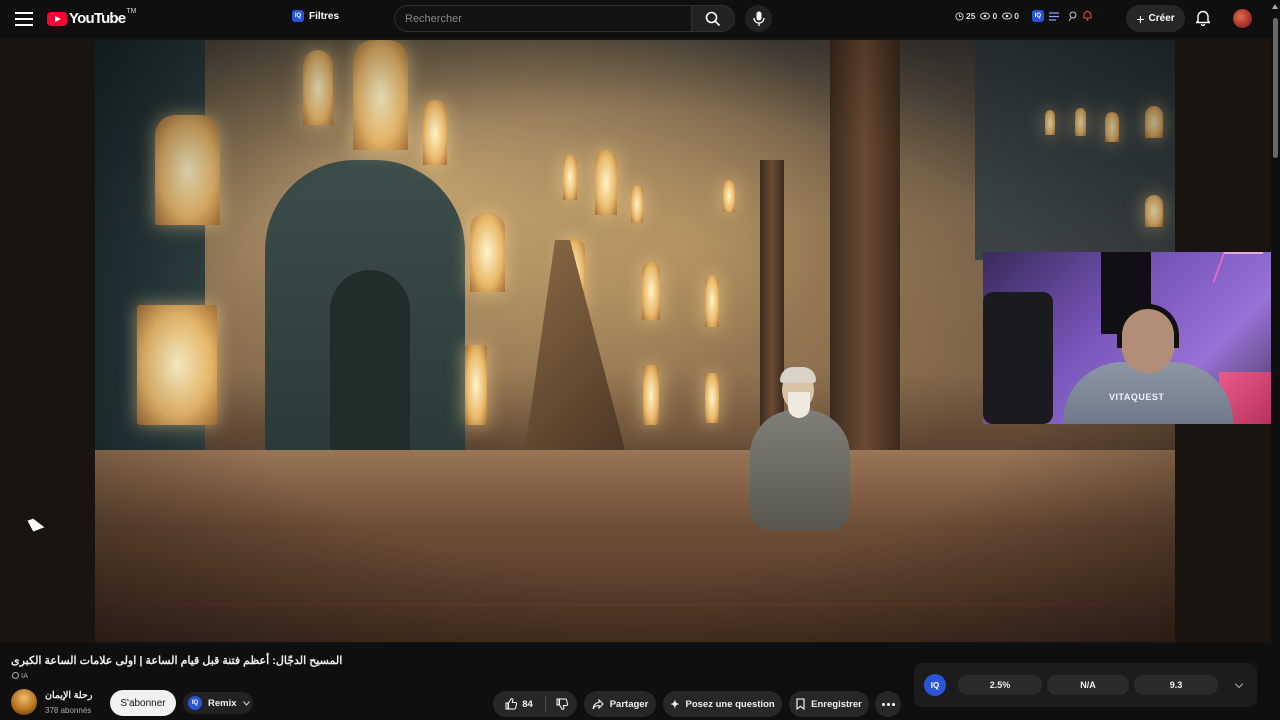 This screenshot has height=720, width=1280. I want to click on save-button: Enregistrer, so click(829, 704).